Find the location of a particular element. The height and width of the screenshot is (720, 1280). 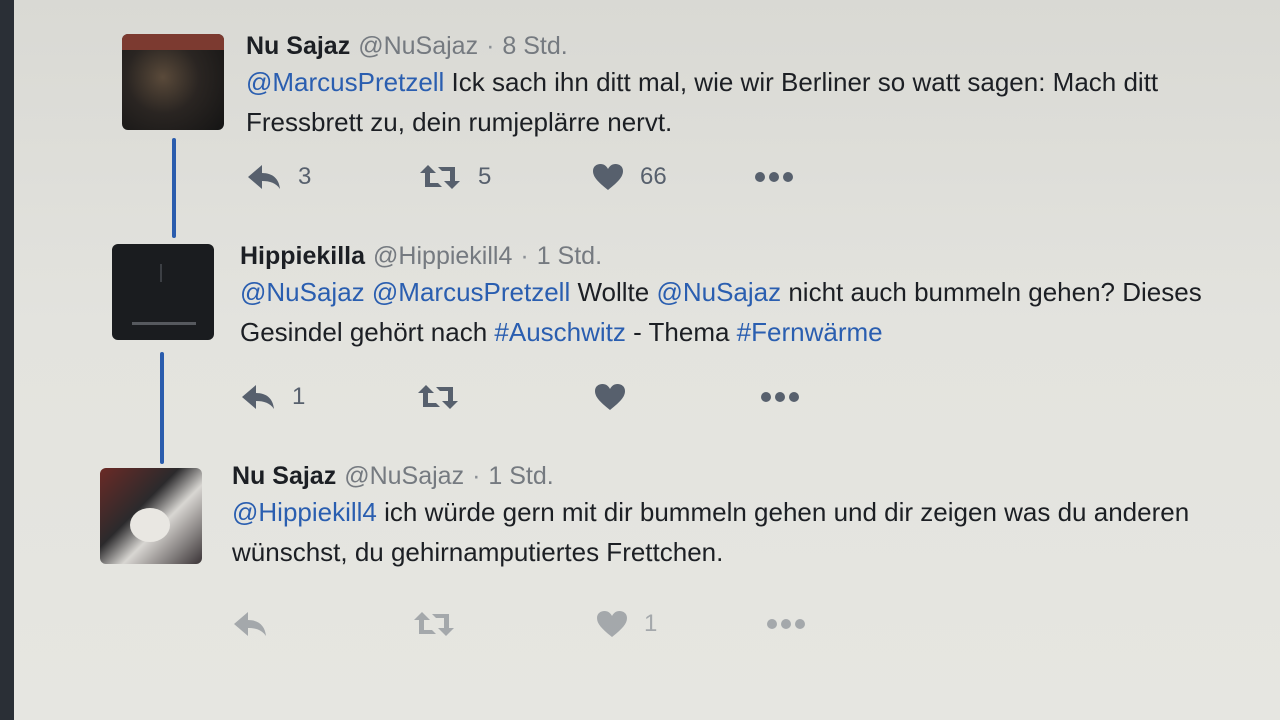

like-button is located at coordinates (618, 397).